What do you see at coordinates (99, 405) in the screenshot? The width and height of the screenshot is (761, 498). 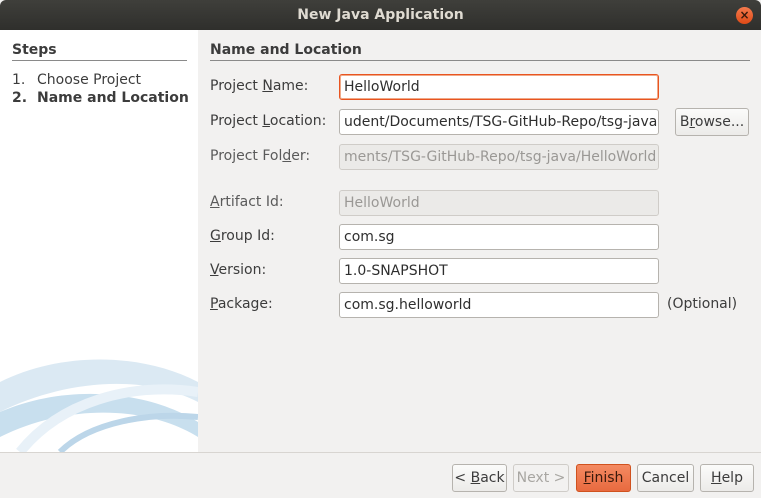 I see `swoosh-decoration-icon` at bounding box center [99, 405].